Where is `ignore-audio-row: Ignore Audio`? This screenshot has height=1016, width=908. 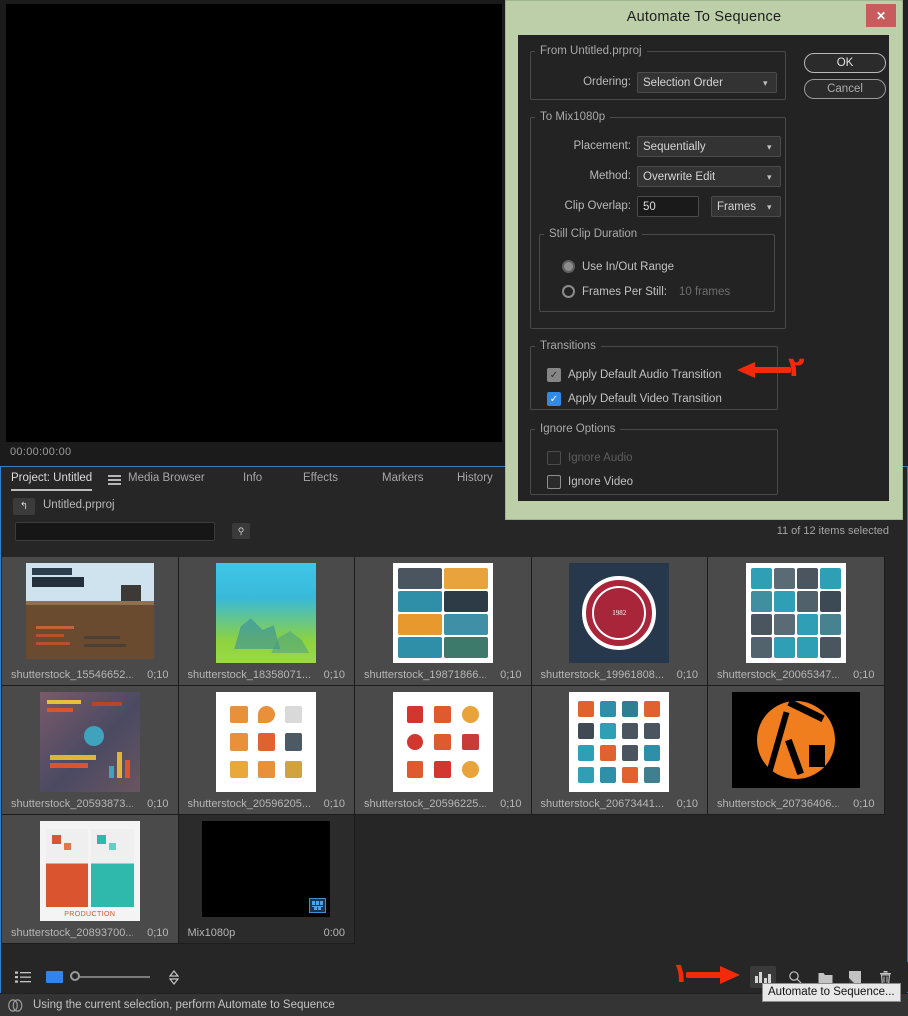 ignore-audio-row: Ignore Audio is located at coordinates (590, 458).